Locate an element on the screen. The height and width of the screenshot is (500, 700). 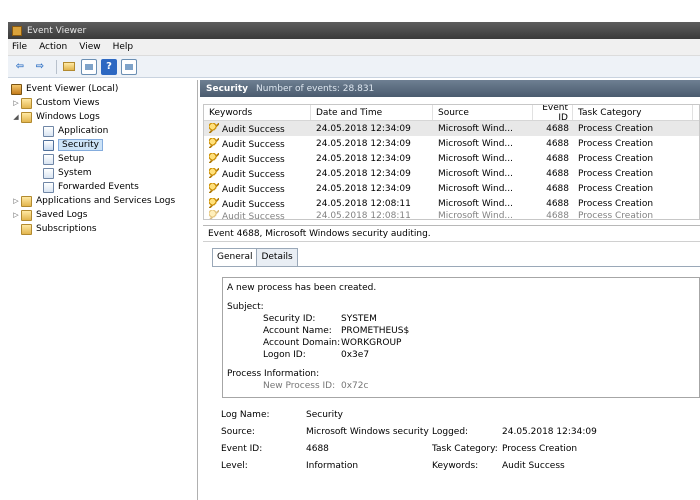
column-date-time: Date and Time is located at coordinates (372, 112).